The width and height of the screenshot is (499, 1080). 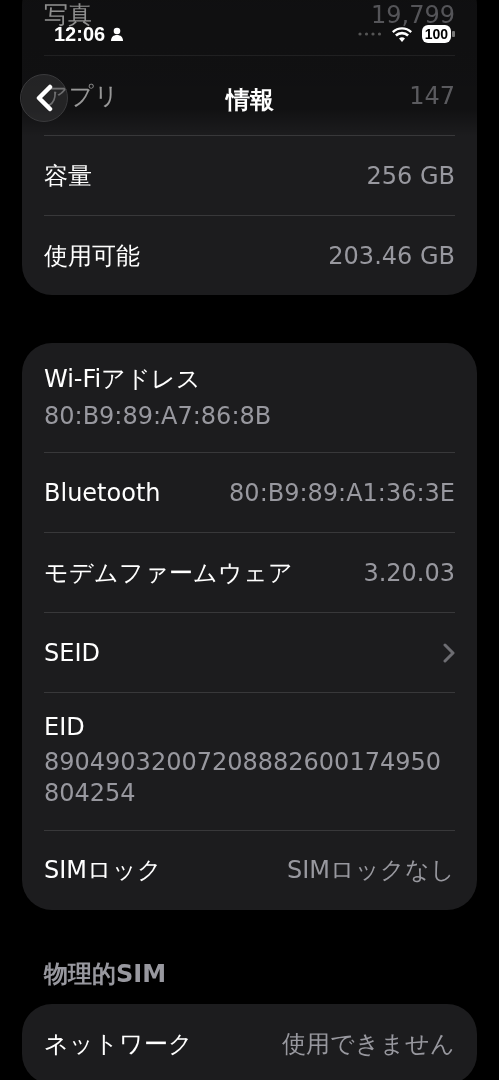 I want to click on row-value: 89049032007208882600174950804254, so click(x=243, y=778).